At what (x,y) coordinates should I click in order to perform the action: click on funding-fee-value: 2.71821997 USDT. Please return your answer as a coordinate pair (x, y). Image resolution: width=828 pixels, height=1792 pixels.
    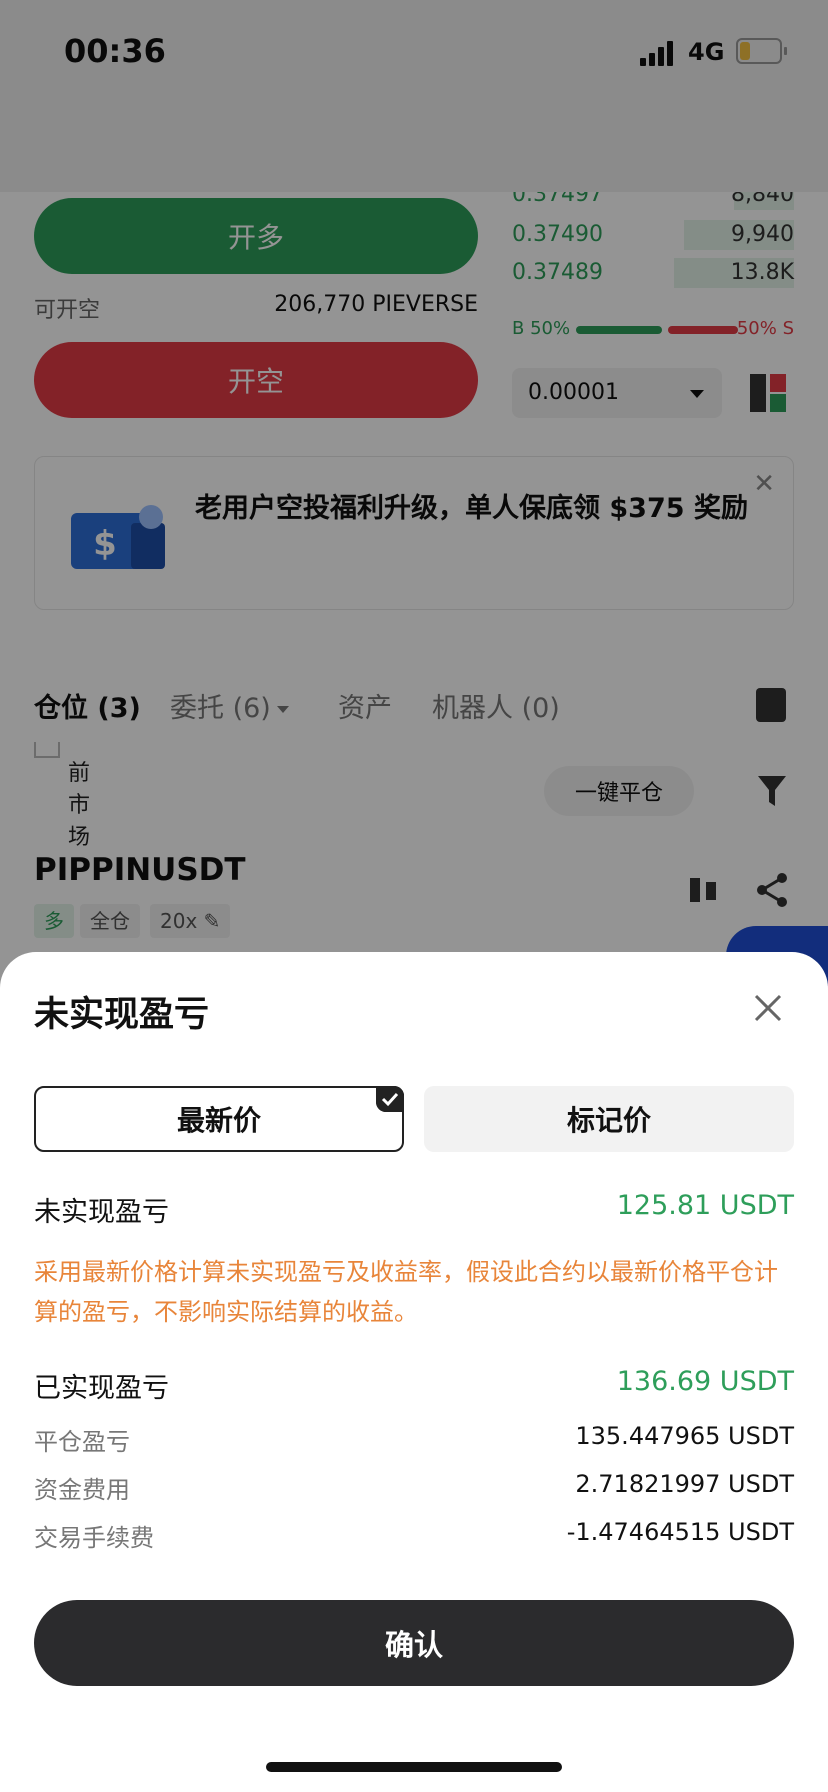
    Looking at the image, I should click on (684, 1484).